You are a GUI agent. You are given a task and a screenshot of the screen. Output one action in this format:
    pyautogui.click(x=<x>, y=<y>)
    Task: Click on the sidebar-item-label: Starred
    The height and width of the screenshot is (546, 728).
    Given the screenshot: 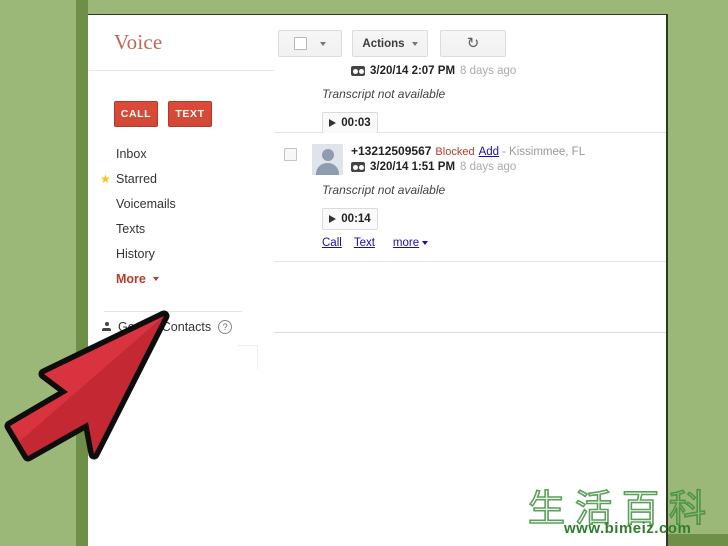 What is the action you would take?
    pyautogui.click(x=136, y=179)
    